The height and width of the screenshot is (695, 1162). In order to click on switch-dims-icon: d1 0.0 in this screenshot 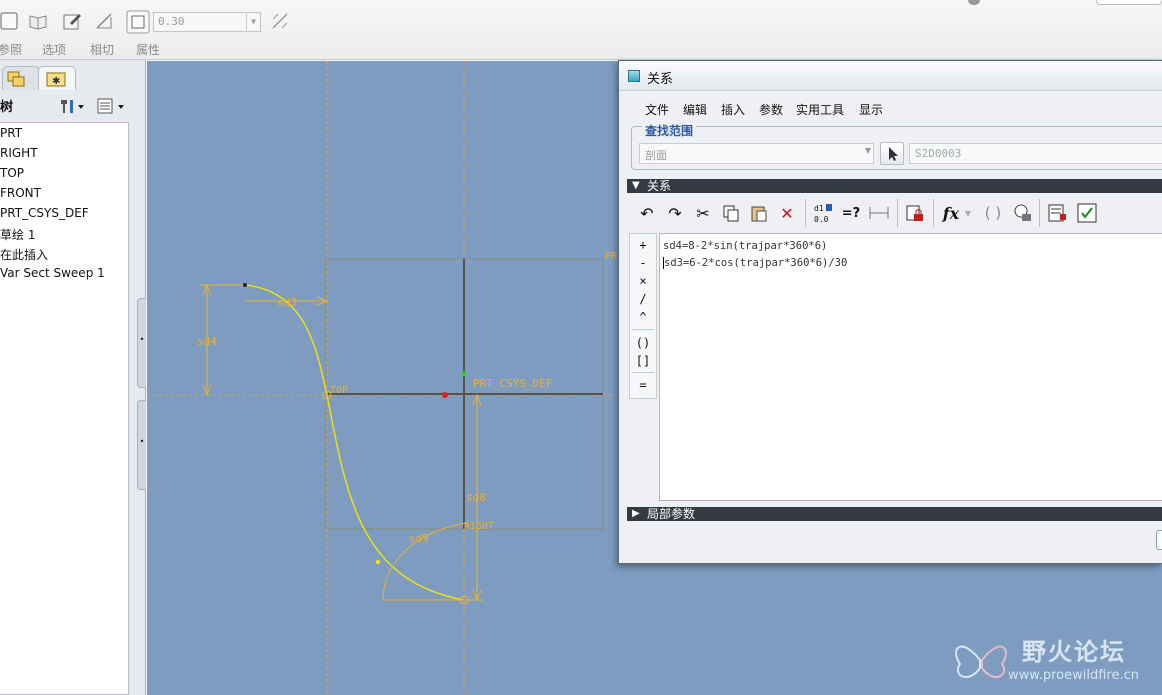, I will do `click(823, 213)`.